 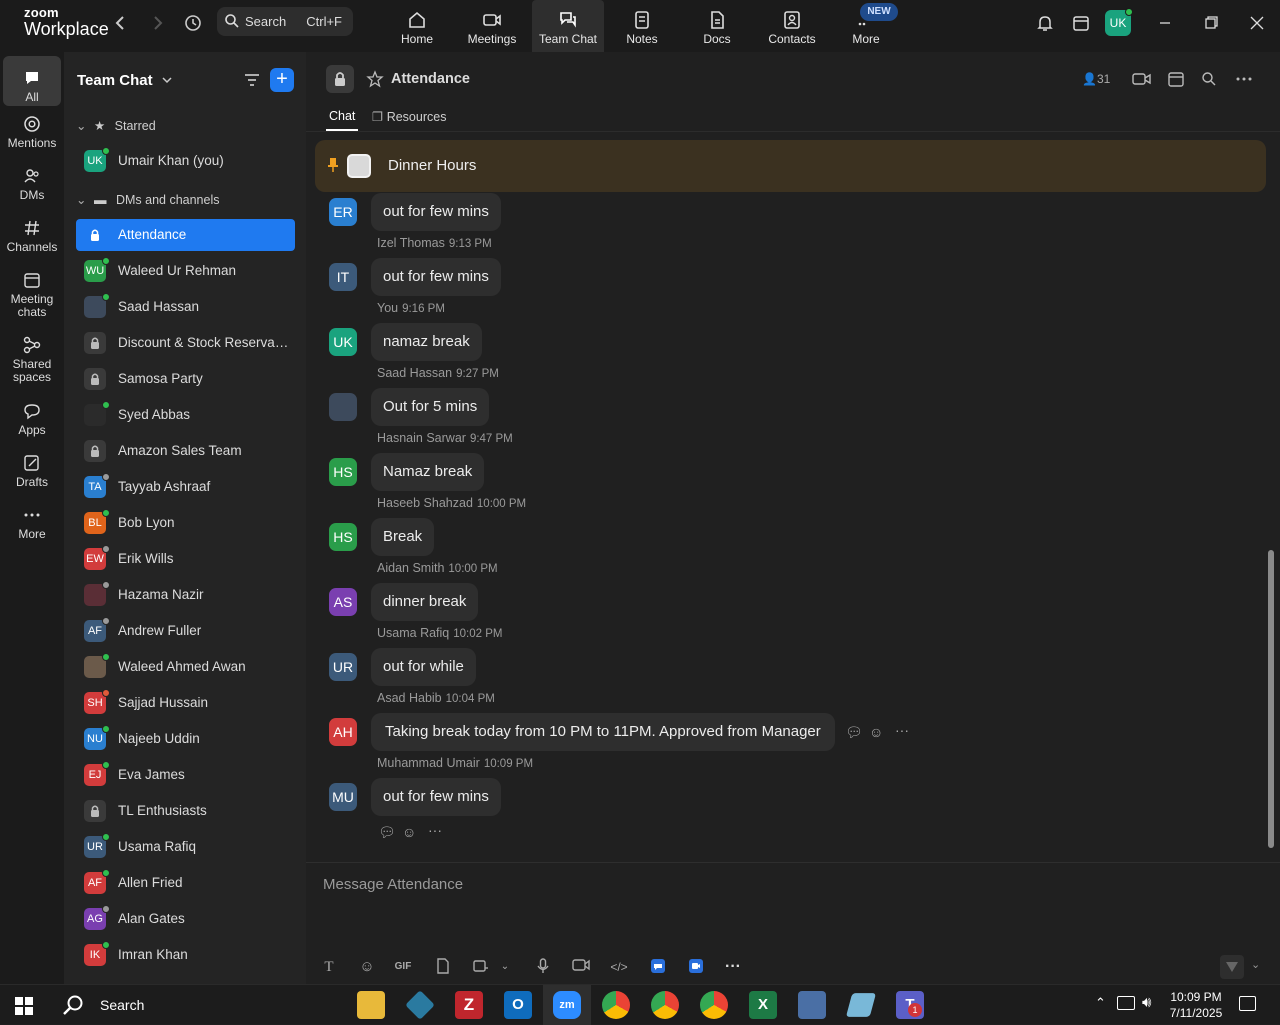 I want to click on gif-icon: GIF, so click(x=403, y=967).